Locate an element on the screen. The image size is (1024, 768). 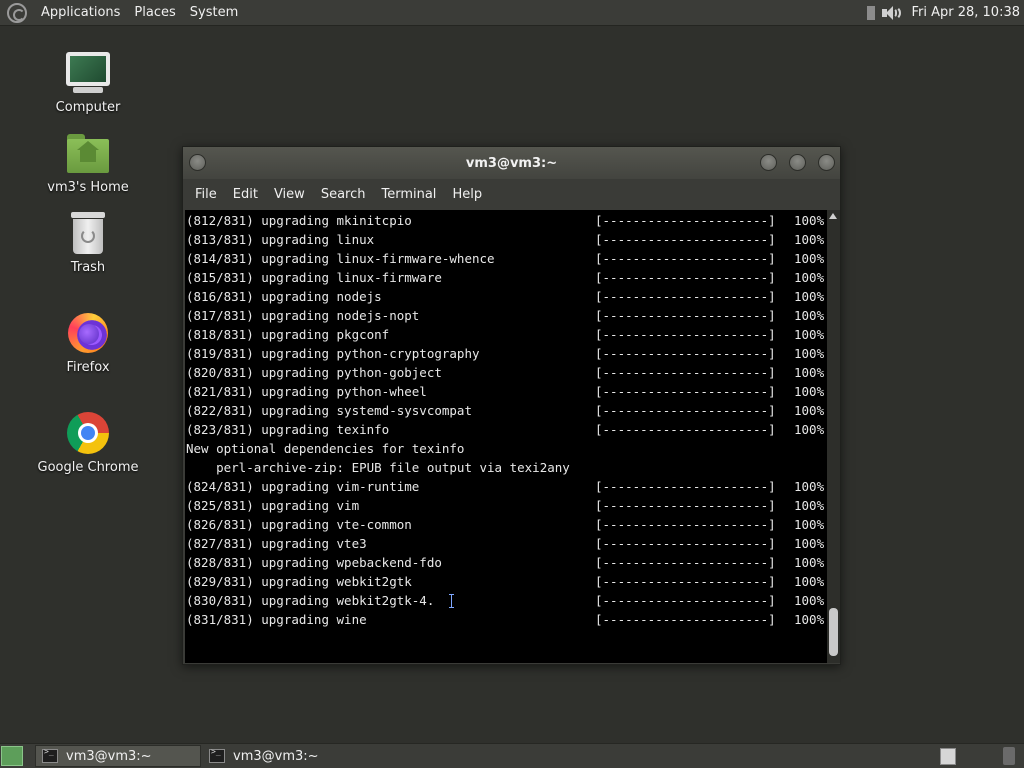
window-menu-button is located at coordinates (197, 162).